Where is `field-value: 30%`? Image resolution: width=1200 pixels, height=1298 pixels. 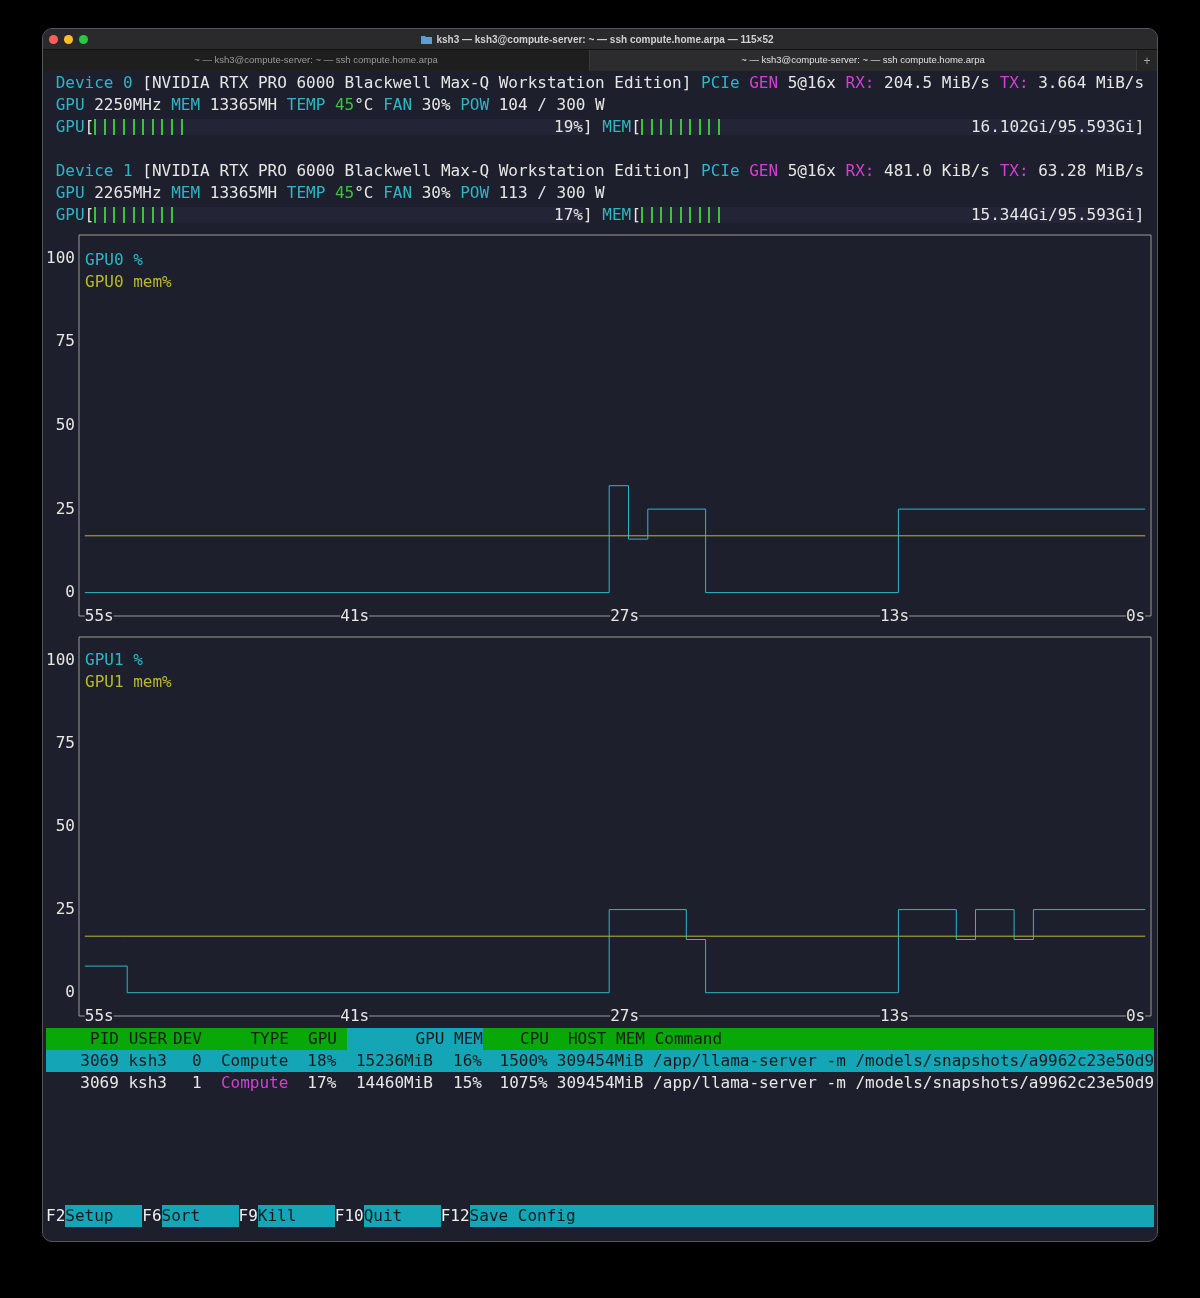 field-value: 30% is located at coordinates (436, 105).